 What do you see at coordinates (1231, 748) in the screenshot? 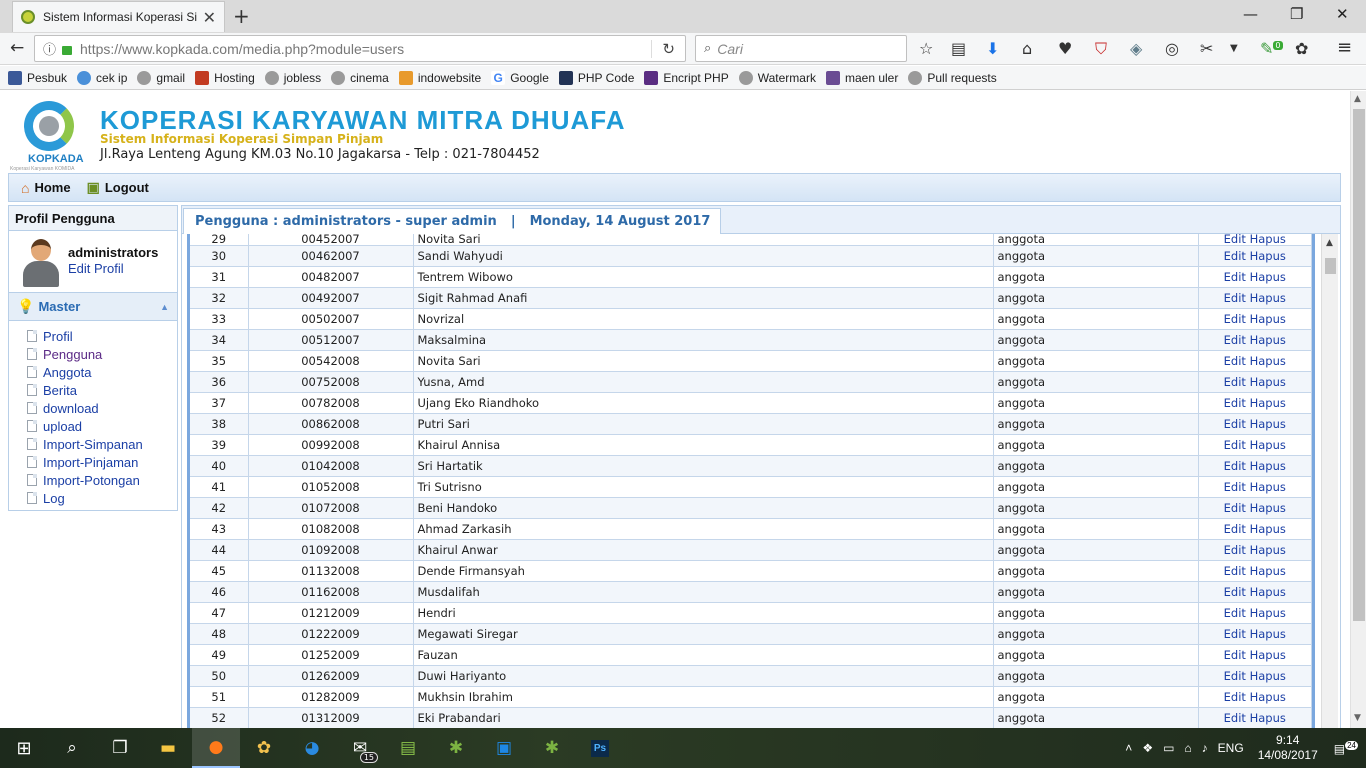
I see `language-indicator: ENG` at bounding box center [1231, 748].